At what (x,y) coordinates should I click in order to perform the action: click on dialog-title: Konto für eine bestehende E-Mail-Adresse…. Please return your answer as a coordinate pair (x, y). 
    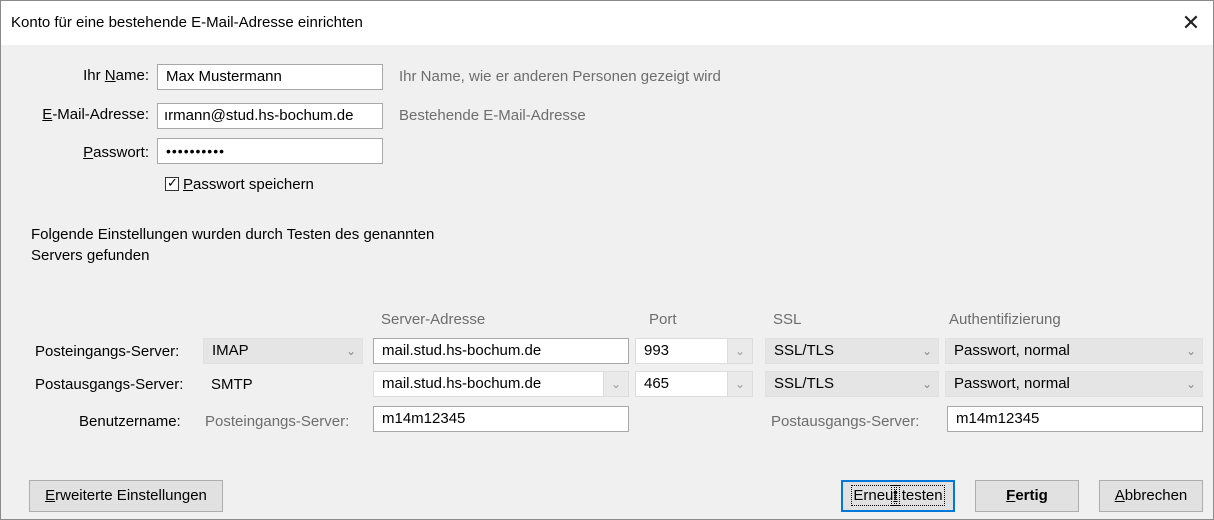
    Looking at the image, I should click on (187, 22).